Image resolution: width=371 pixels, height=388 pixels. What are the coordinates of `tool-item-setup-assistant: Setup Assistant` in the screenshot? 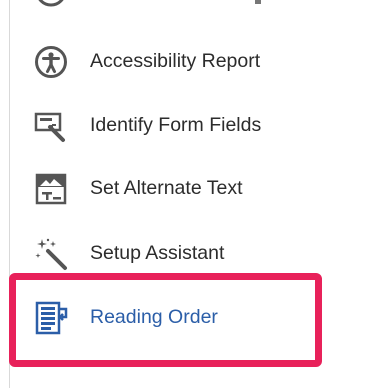 It's located at (185, 252).